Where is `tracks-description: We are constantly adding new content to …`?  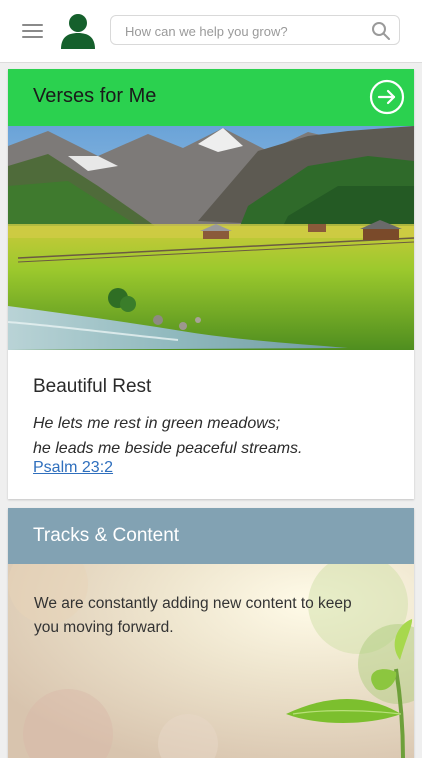 tracks-description: We are constantly adding new content to … is located at coordinates (193, 615).